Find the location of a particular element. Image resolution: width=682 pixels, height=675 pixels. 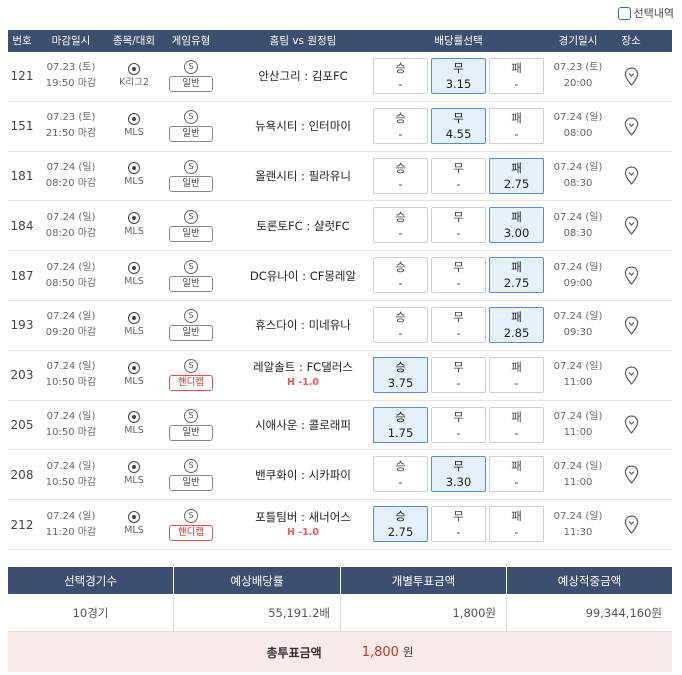

league-name: K리그2 is located at coordinates (134, 82).